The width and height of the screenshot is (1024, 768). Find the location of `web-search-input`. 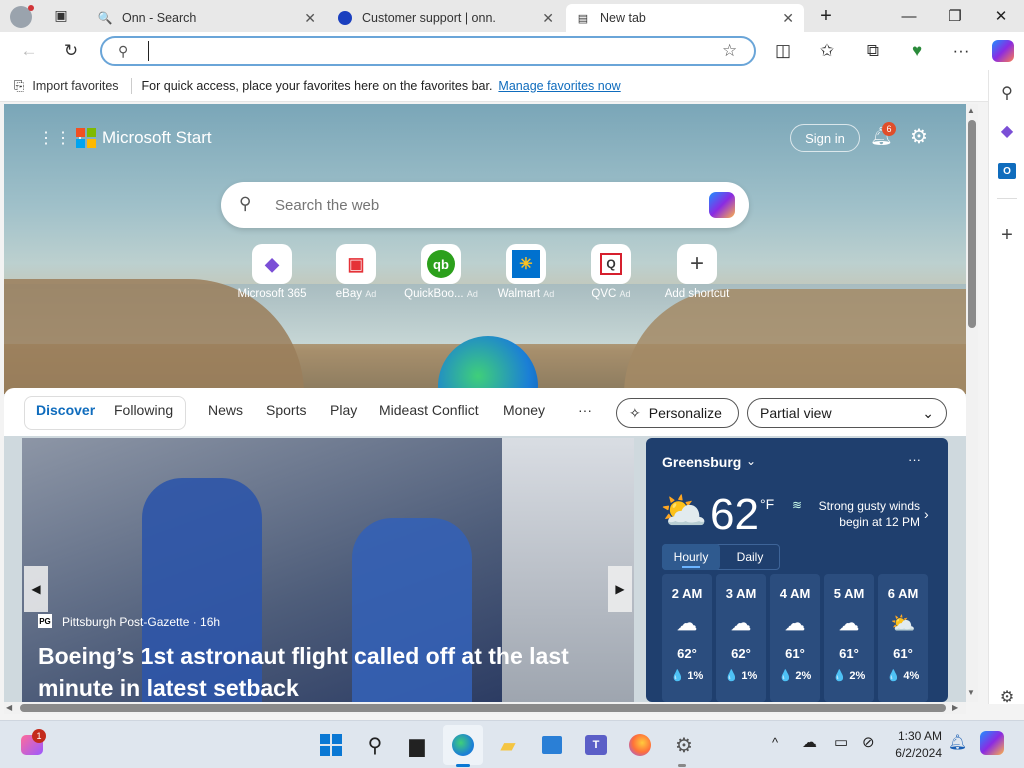

web-search-input is located at coordinates (485, 205).